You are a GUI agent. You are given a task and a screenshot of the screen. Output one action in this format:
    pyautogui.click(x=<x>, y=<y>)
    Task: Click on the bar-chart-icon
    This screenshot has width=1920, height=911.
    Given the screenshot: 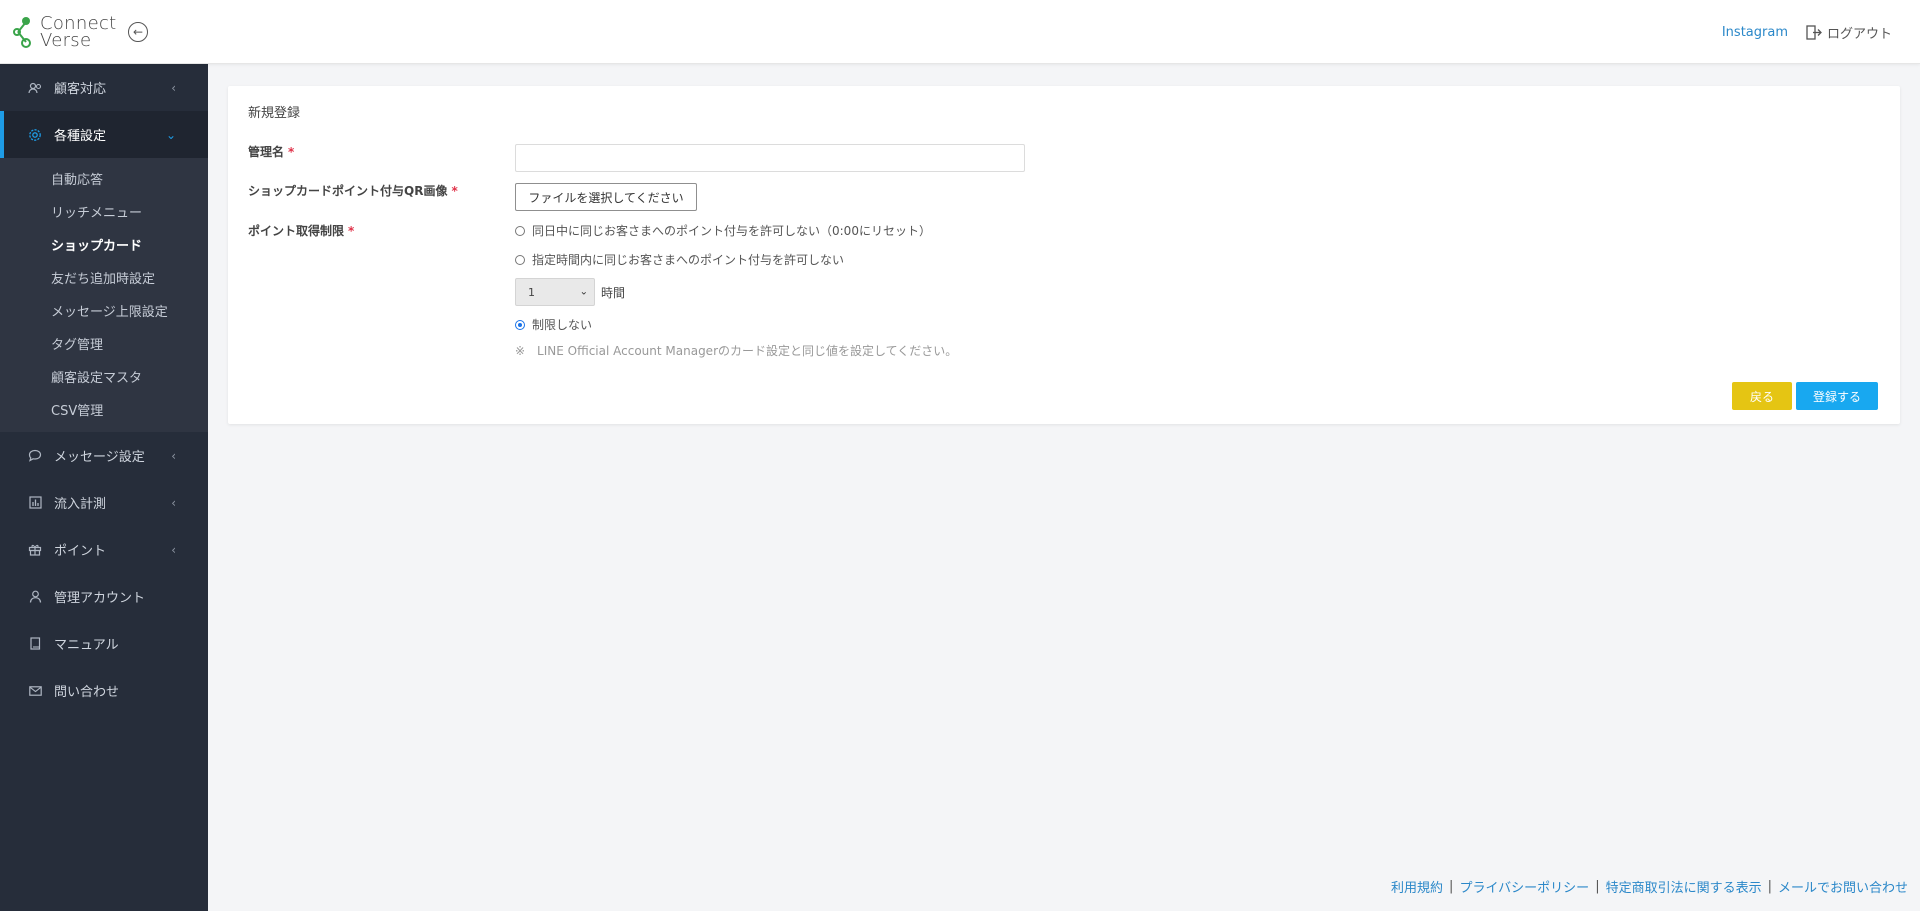 What is the action you would take?
    pyautogui.click(x=35, y=503)
    